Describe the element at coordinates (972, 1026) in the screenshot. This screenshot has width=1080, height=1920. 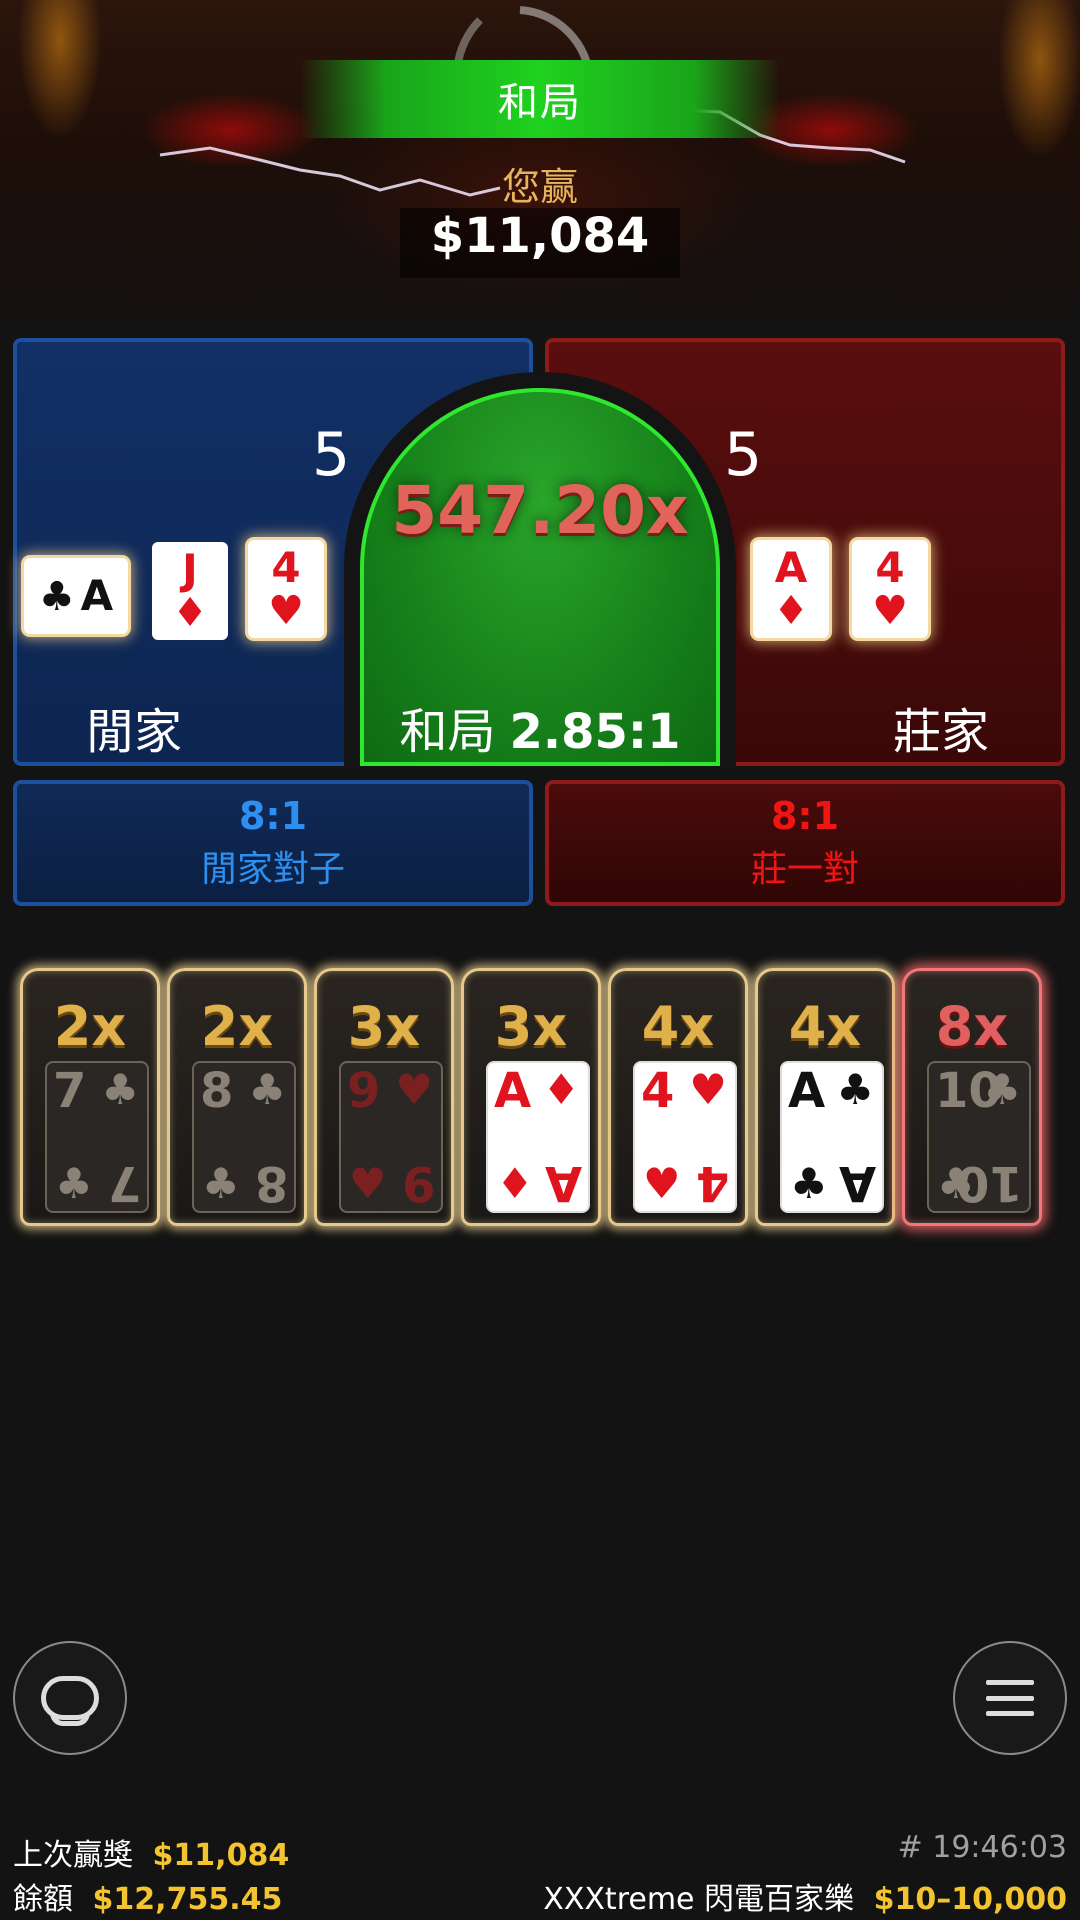
I see `lightning-multiplier: 8x` at that location.